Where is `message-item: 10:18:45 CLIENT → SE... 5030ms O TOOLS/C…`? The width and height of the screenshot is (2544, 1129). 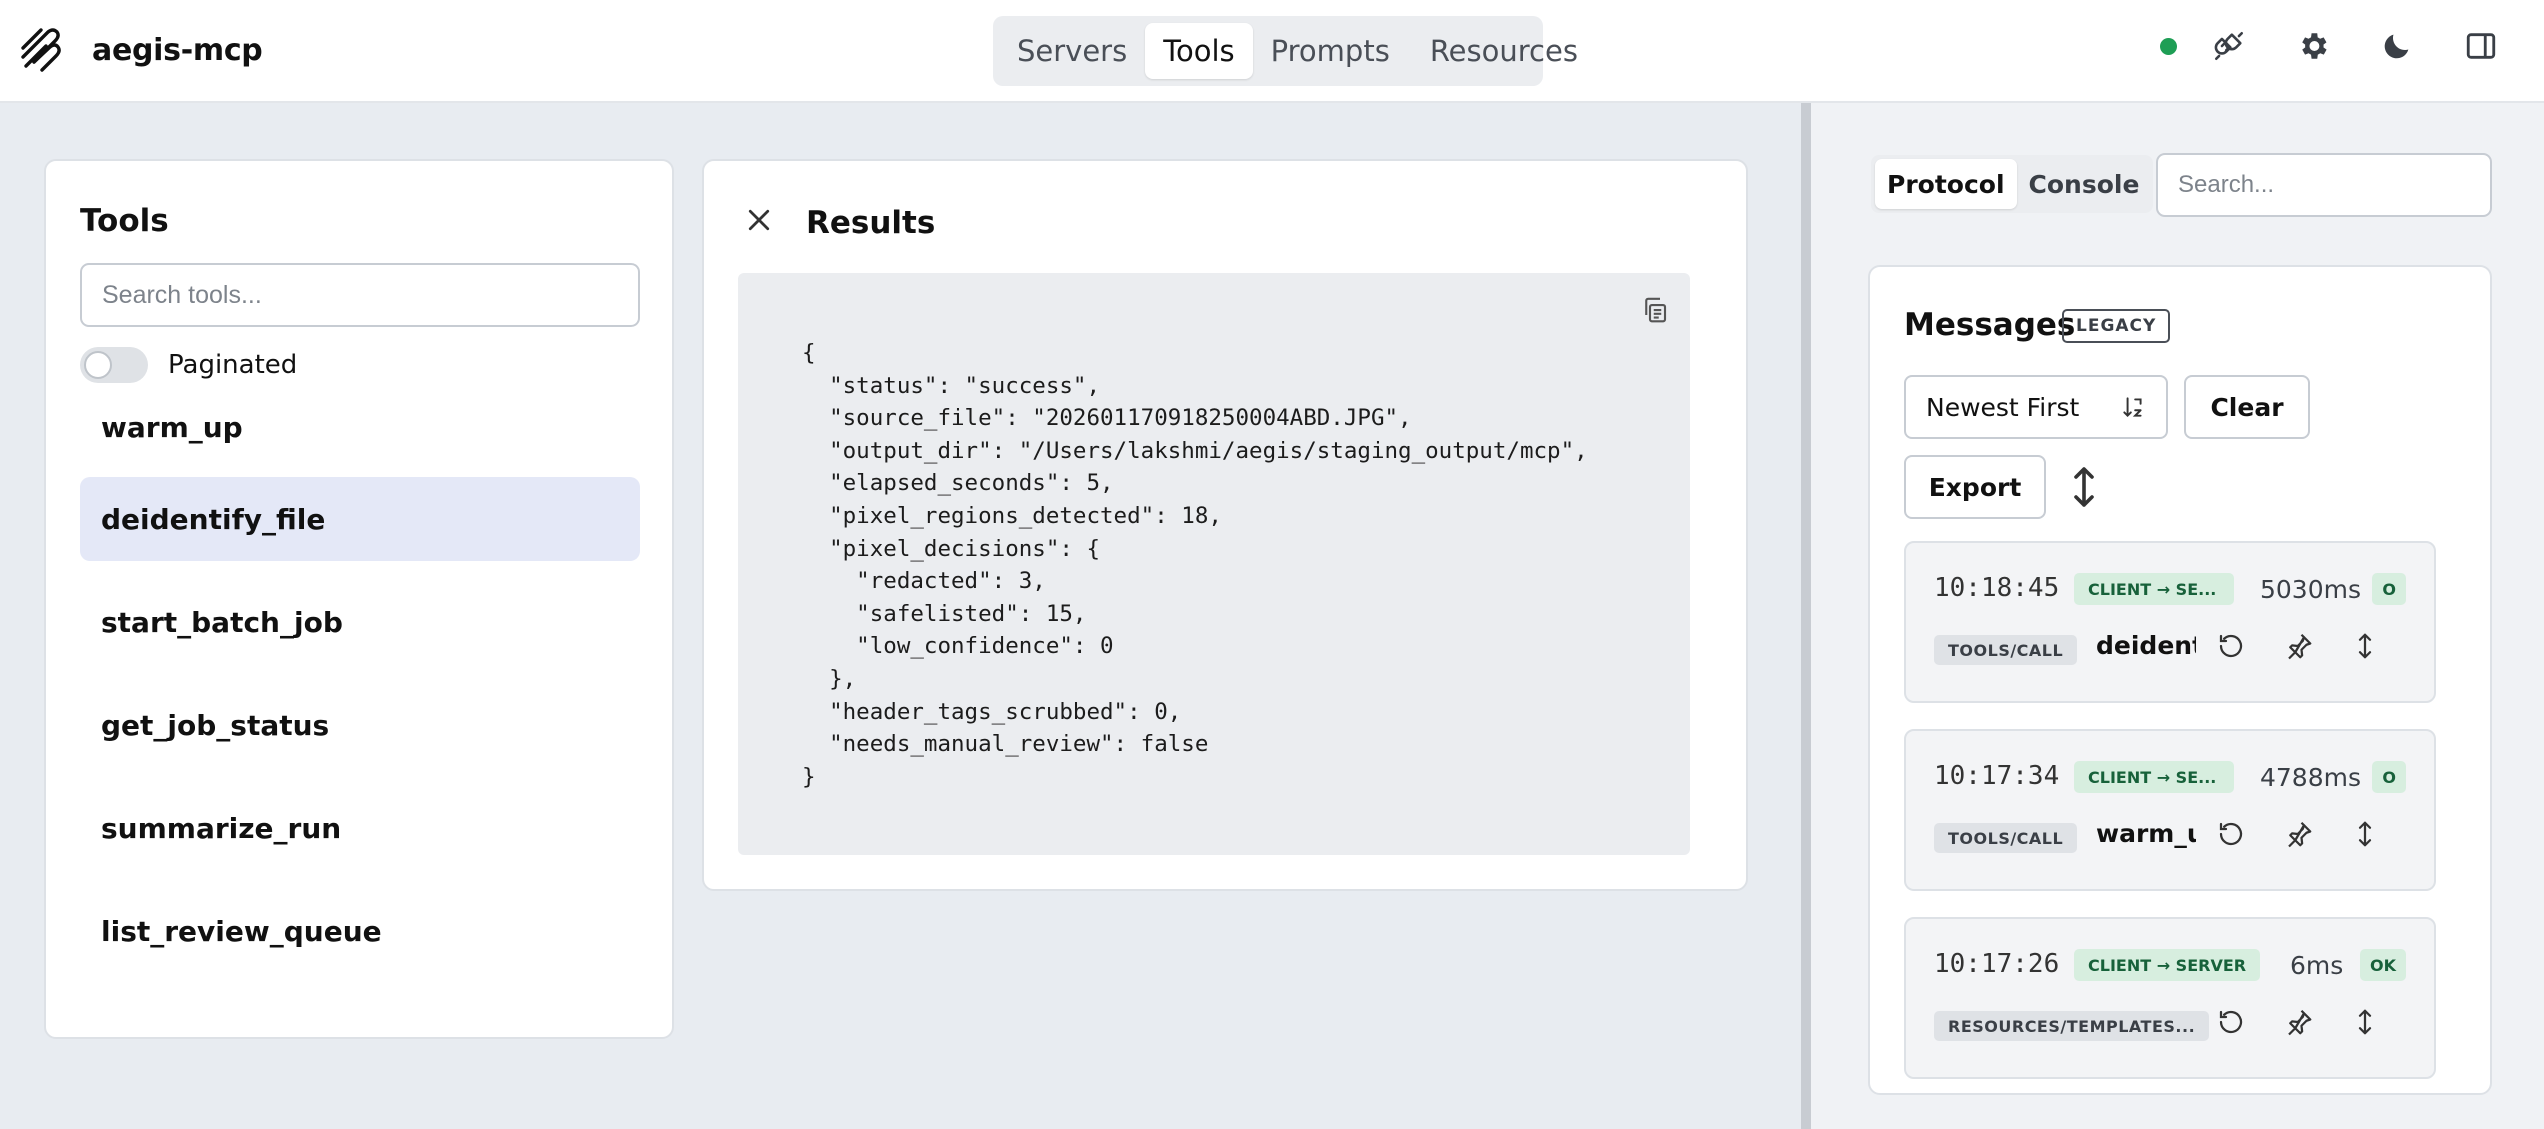
message-item: 10:18:45 CLIENT → SE... 5030ms O TOOLS/C… is located at coordinates (2170, 622).